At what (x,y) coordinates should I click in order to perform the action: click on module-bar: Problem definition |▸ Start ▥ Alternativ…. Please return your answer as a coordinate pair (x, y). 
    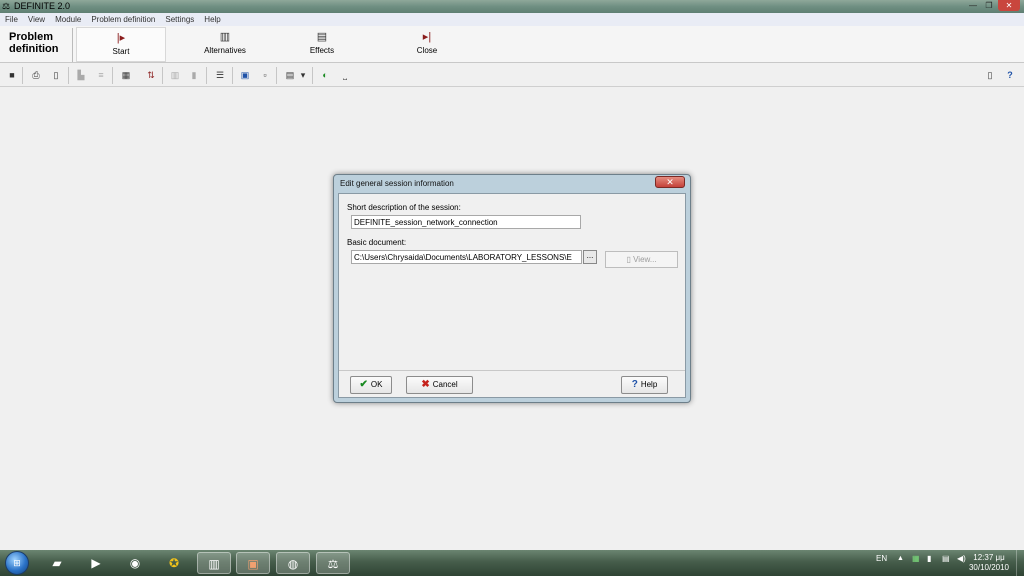
    Looking at the image, I should click on (512, 44).